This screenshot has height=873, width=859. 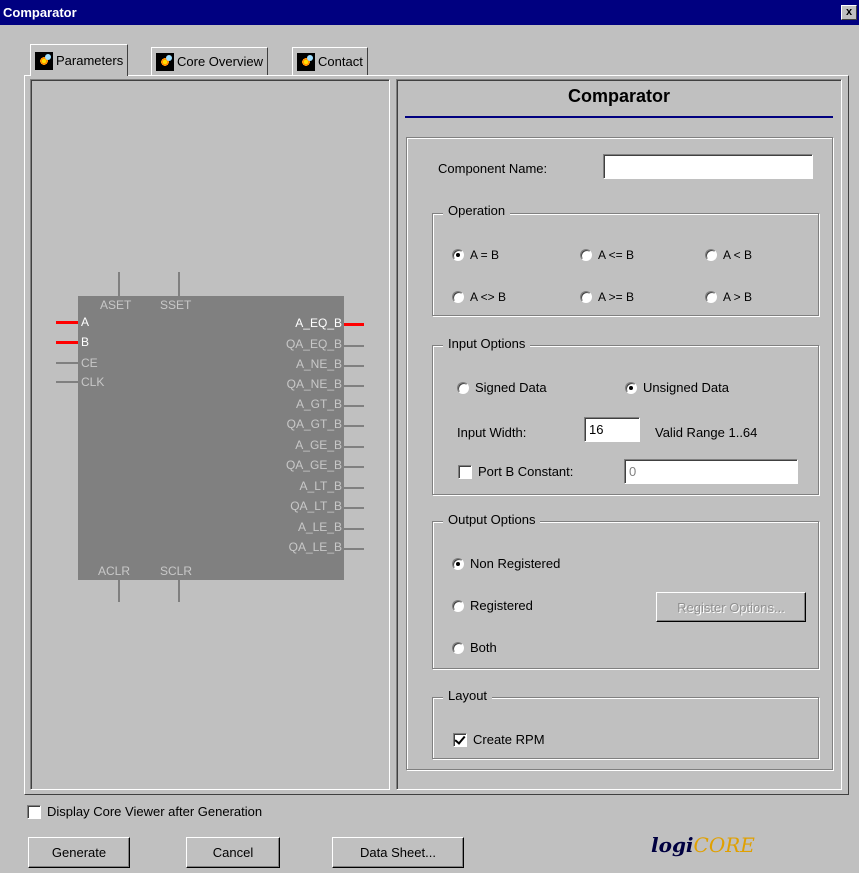 I want to click on input-width-field: 16, so click(x=612, y=429).